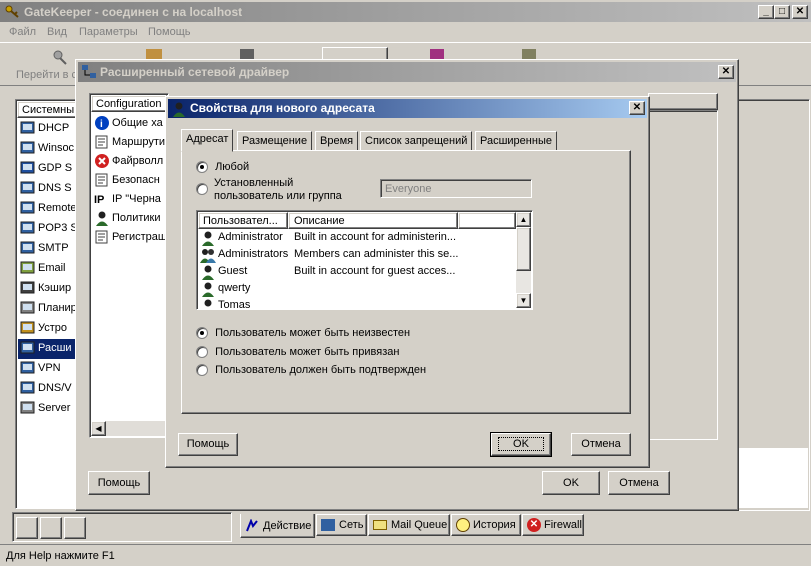  What do you see at coordinates (337, 141) in the screenshot?
I see `tab-time: Время` at bounding box center [337, 141].